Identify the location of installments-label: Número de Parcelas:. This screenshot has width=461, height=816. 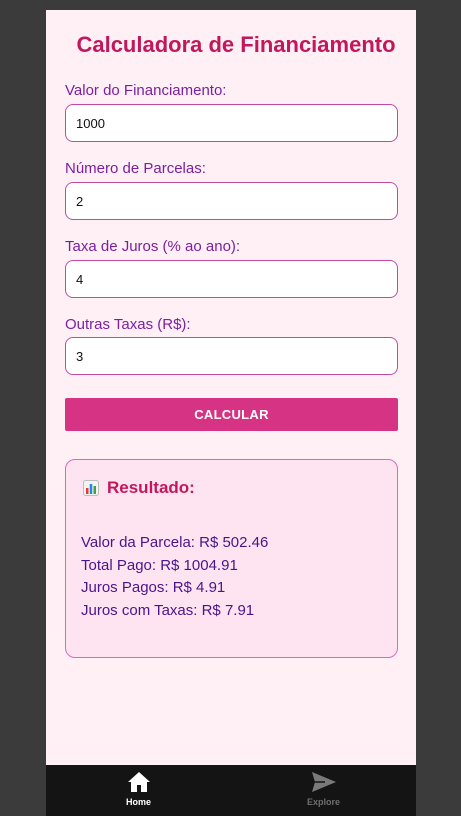
(135, 168).